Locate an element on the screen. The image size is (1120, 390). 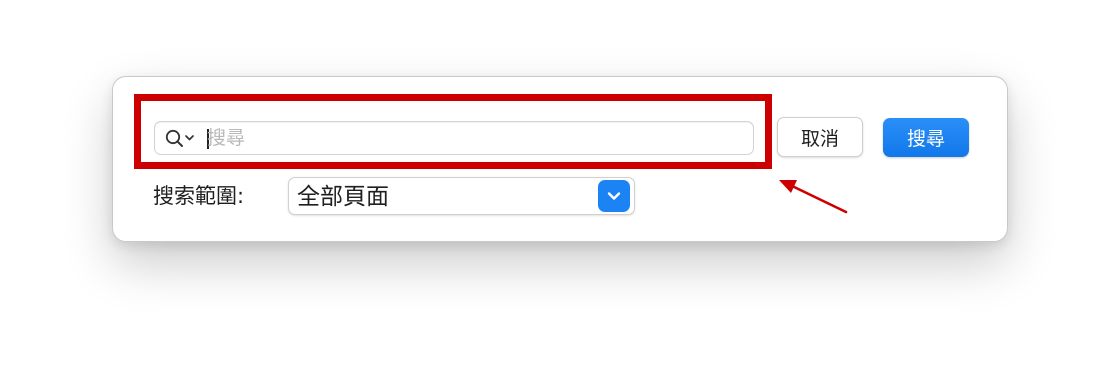
scope-selected-value: 全部頁面 is located at coordinates (343, 197).